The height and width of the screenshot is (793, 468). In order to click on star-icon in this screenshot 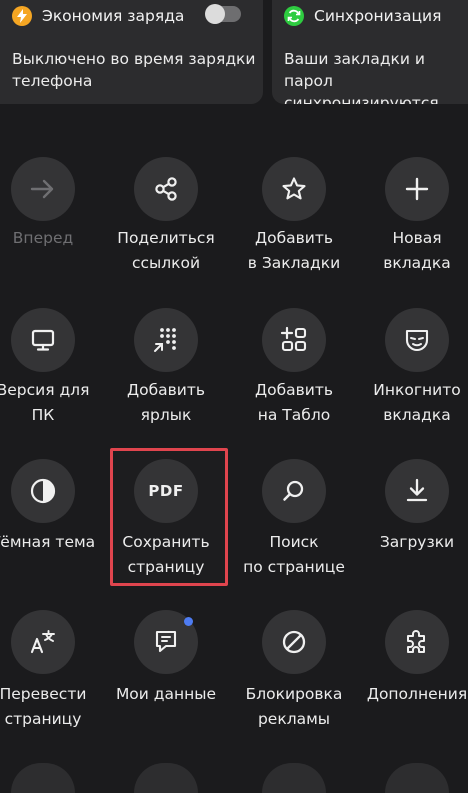, I will do `click(294, 189)`.